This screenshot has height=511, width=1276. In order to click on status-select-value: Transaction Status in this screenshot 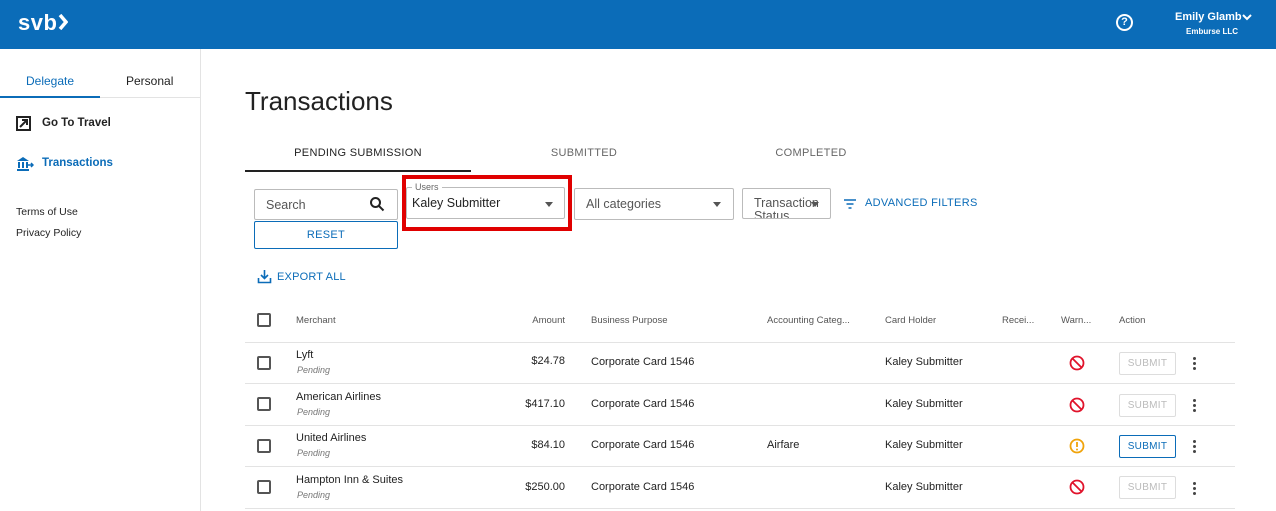, I will do `click(786, 207)`.